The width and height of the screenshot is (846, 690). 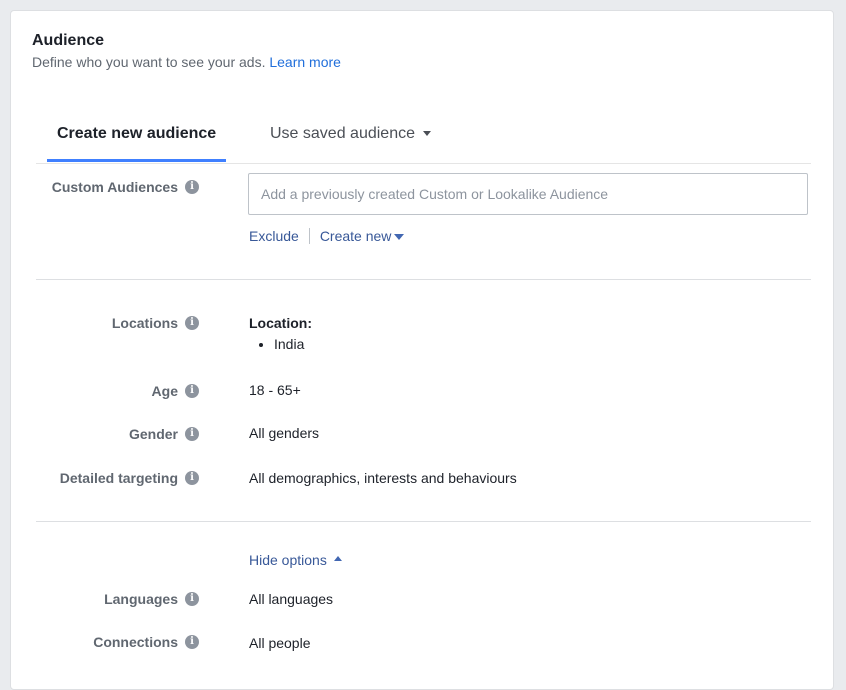 What do you see at coordinates (293, 344) in the screenshot?
I see `location-item: India` at bounding box center [293, 344].